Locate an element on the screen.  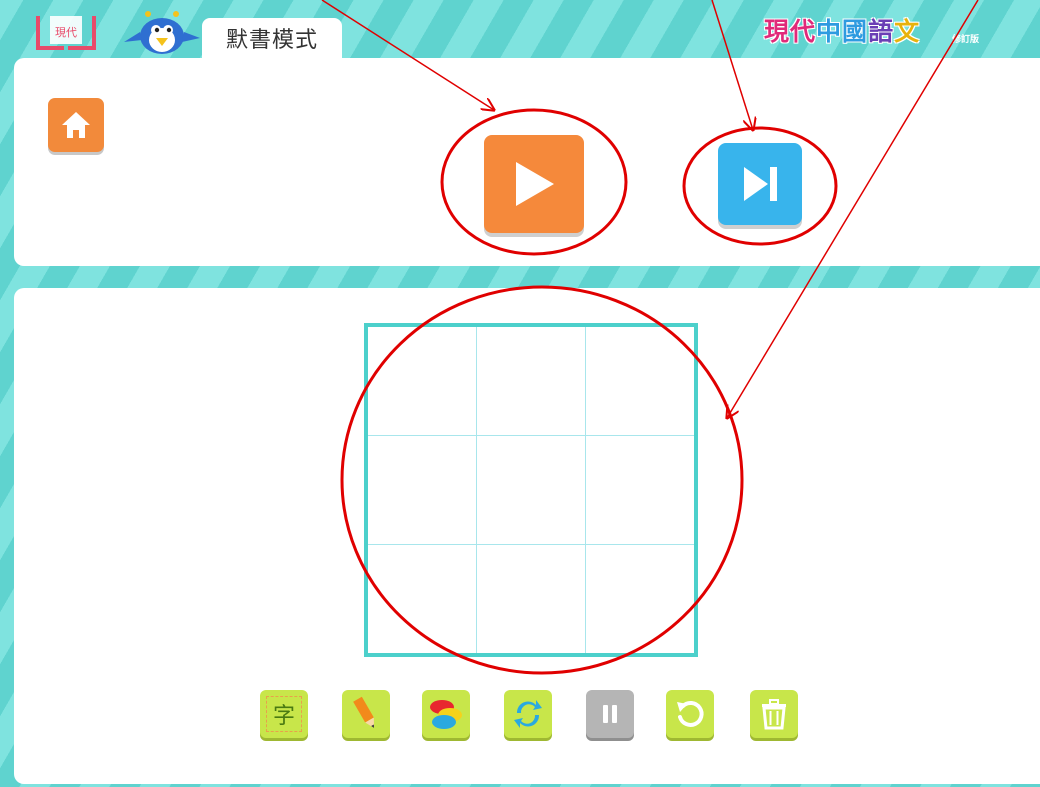
swap-icon is located at coordinates (528, 714).